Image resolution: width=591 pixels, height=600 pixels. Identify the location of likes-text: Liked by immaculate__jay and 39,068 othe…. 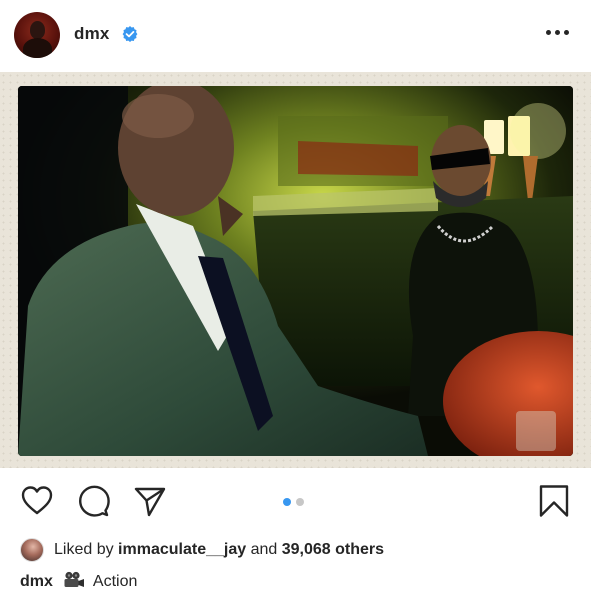
(219, 550).